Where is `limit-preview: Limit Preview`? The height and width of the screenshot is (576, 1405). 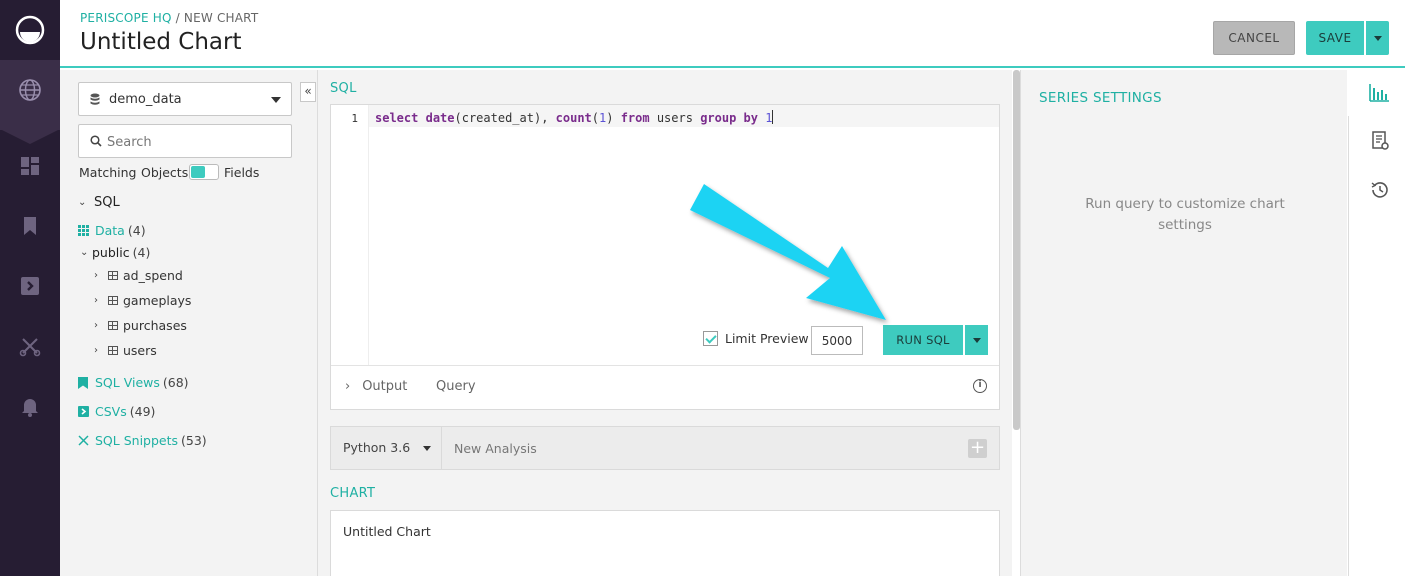 limit-preview: Limit Preview is located at coordinates (756, 338).